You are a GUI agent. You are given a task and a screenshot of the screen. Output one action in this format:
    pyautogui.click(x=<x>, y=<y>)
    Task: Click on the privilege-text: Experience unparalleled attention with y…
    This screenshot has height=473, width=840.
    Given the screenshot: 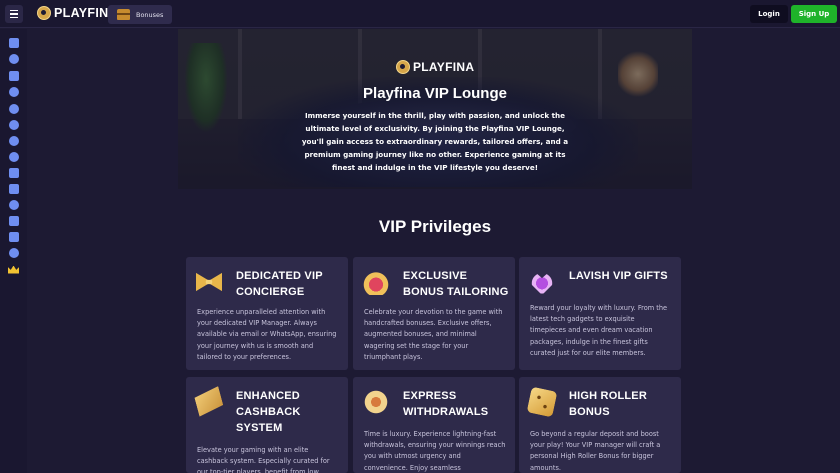 What is the action you would take?
    pyautogui.click(x=267, y=334)
    